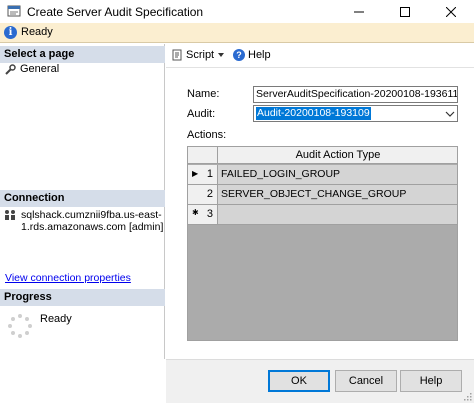  I want to click on help-toolbar-button: ? Help, so click(252, 55).